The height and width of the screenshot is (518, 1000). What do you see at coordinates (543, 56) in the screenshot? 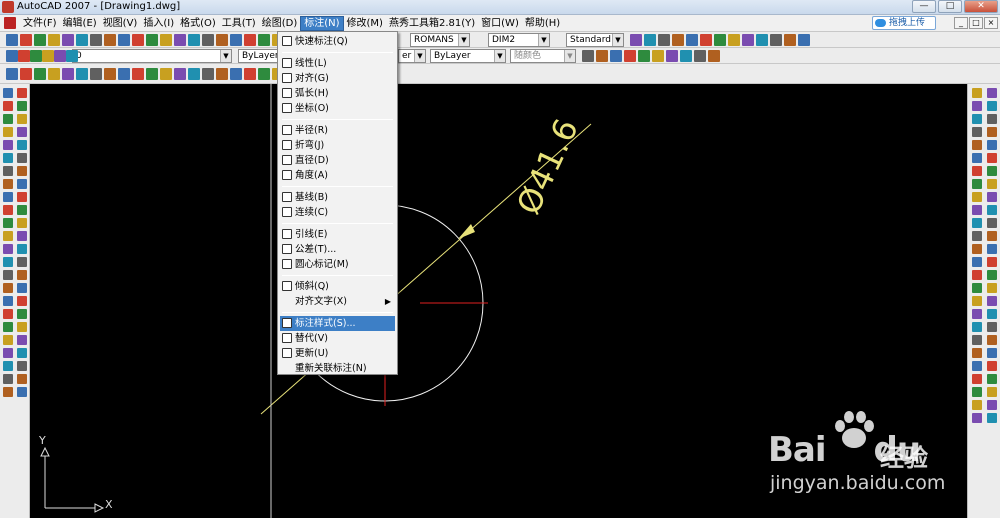
I see `plot-style-combo: 随颜色 ▼` at bounding box center [543, 56].